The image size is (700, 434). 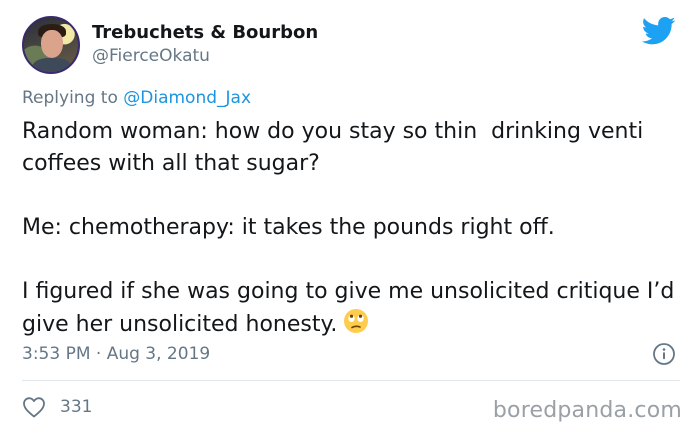 What do you see at coordinates (205, 32) in the screenshot?
I see `display-name: Trebuchets & Bourbon` at bounding box center [205, 32].